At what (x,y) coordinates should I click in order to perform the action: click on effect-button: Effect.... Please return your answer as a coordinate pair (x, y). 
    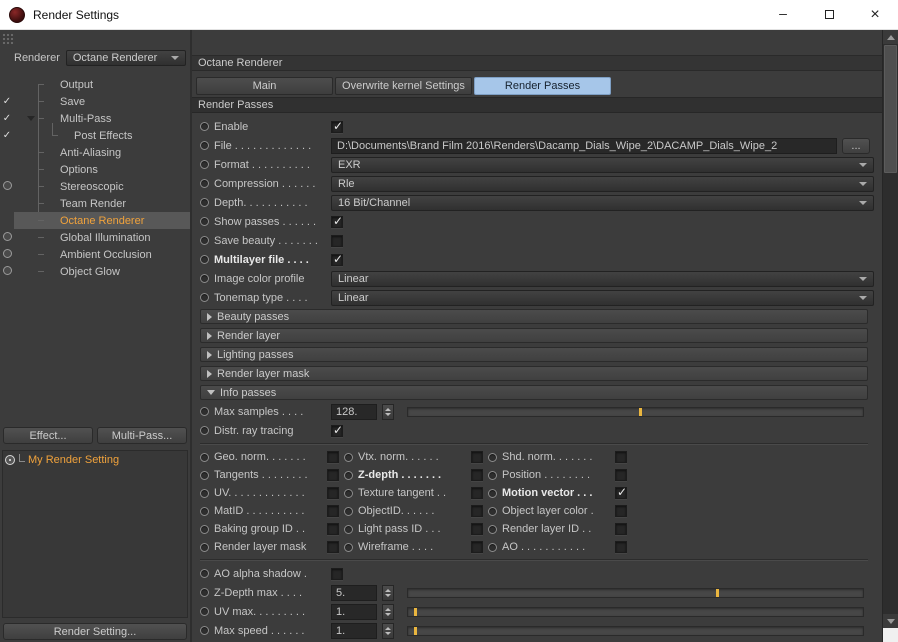
    Looking at the image, I should click on (48, 435).